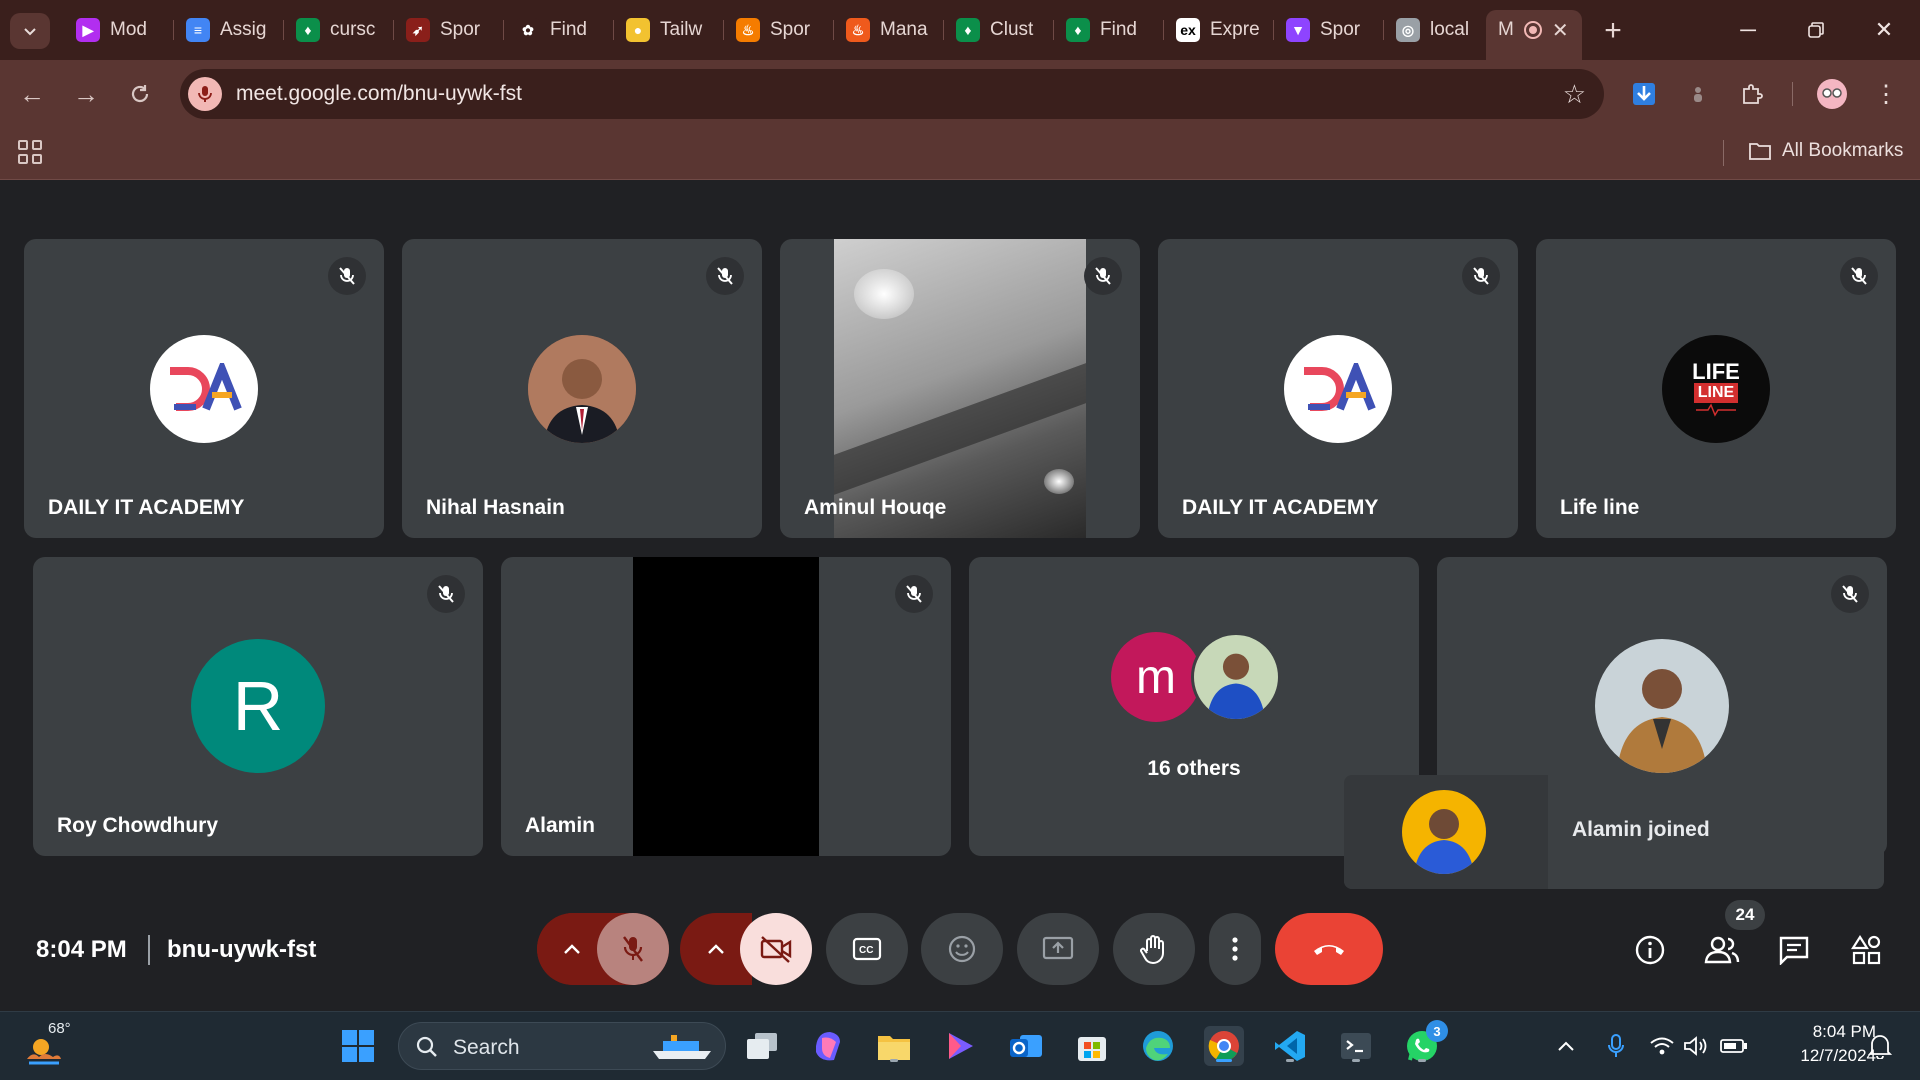  I want to click on lifeline-logo-avatar: LIFE LINE, so click(1716, 389).